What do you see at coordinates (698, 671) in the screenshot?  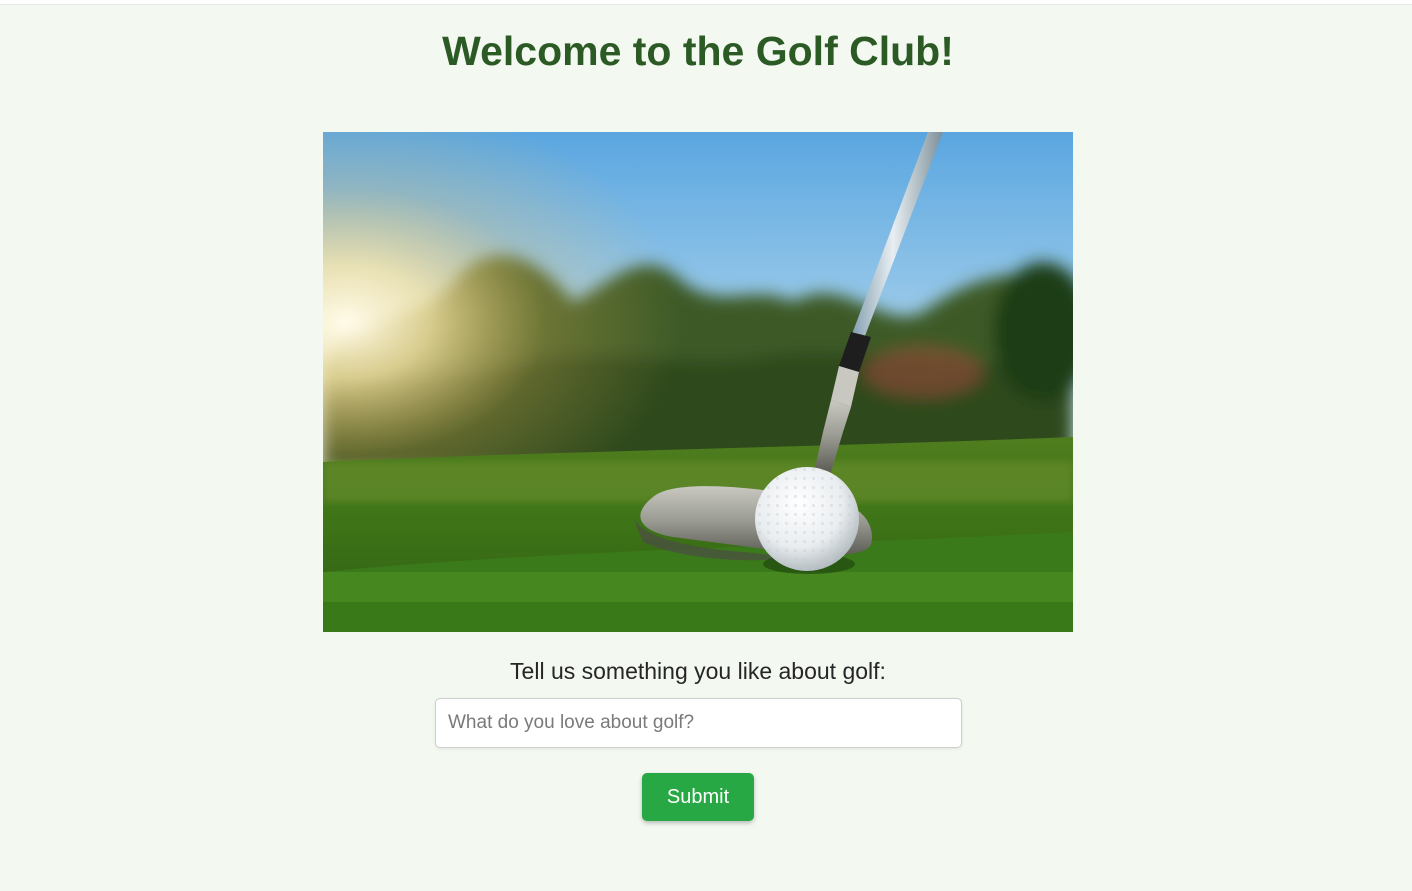 I see `prompt-label: Tell us something you like about golf:` at bounding box center [698, 671].